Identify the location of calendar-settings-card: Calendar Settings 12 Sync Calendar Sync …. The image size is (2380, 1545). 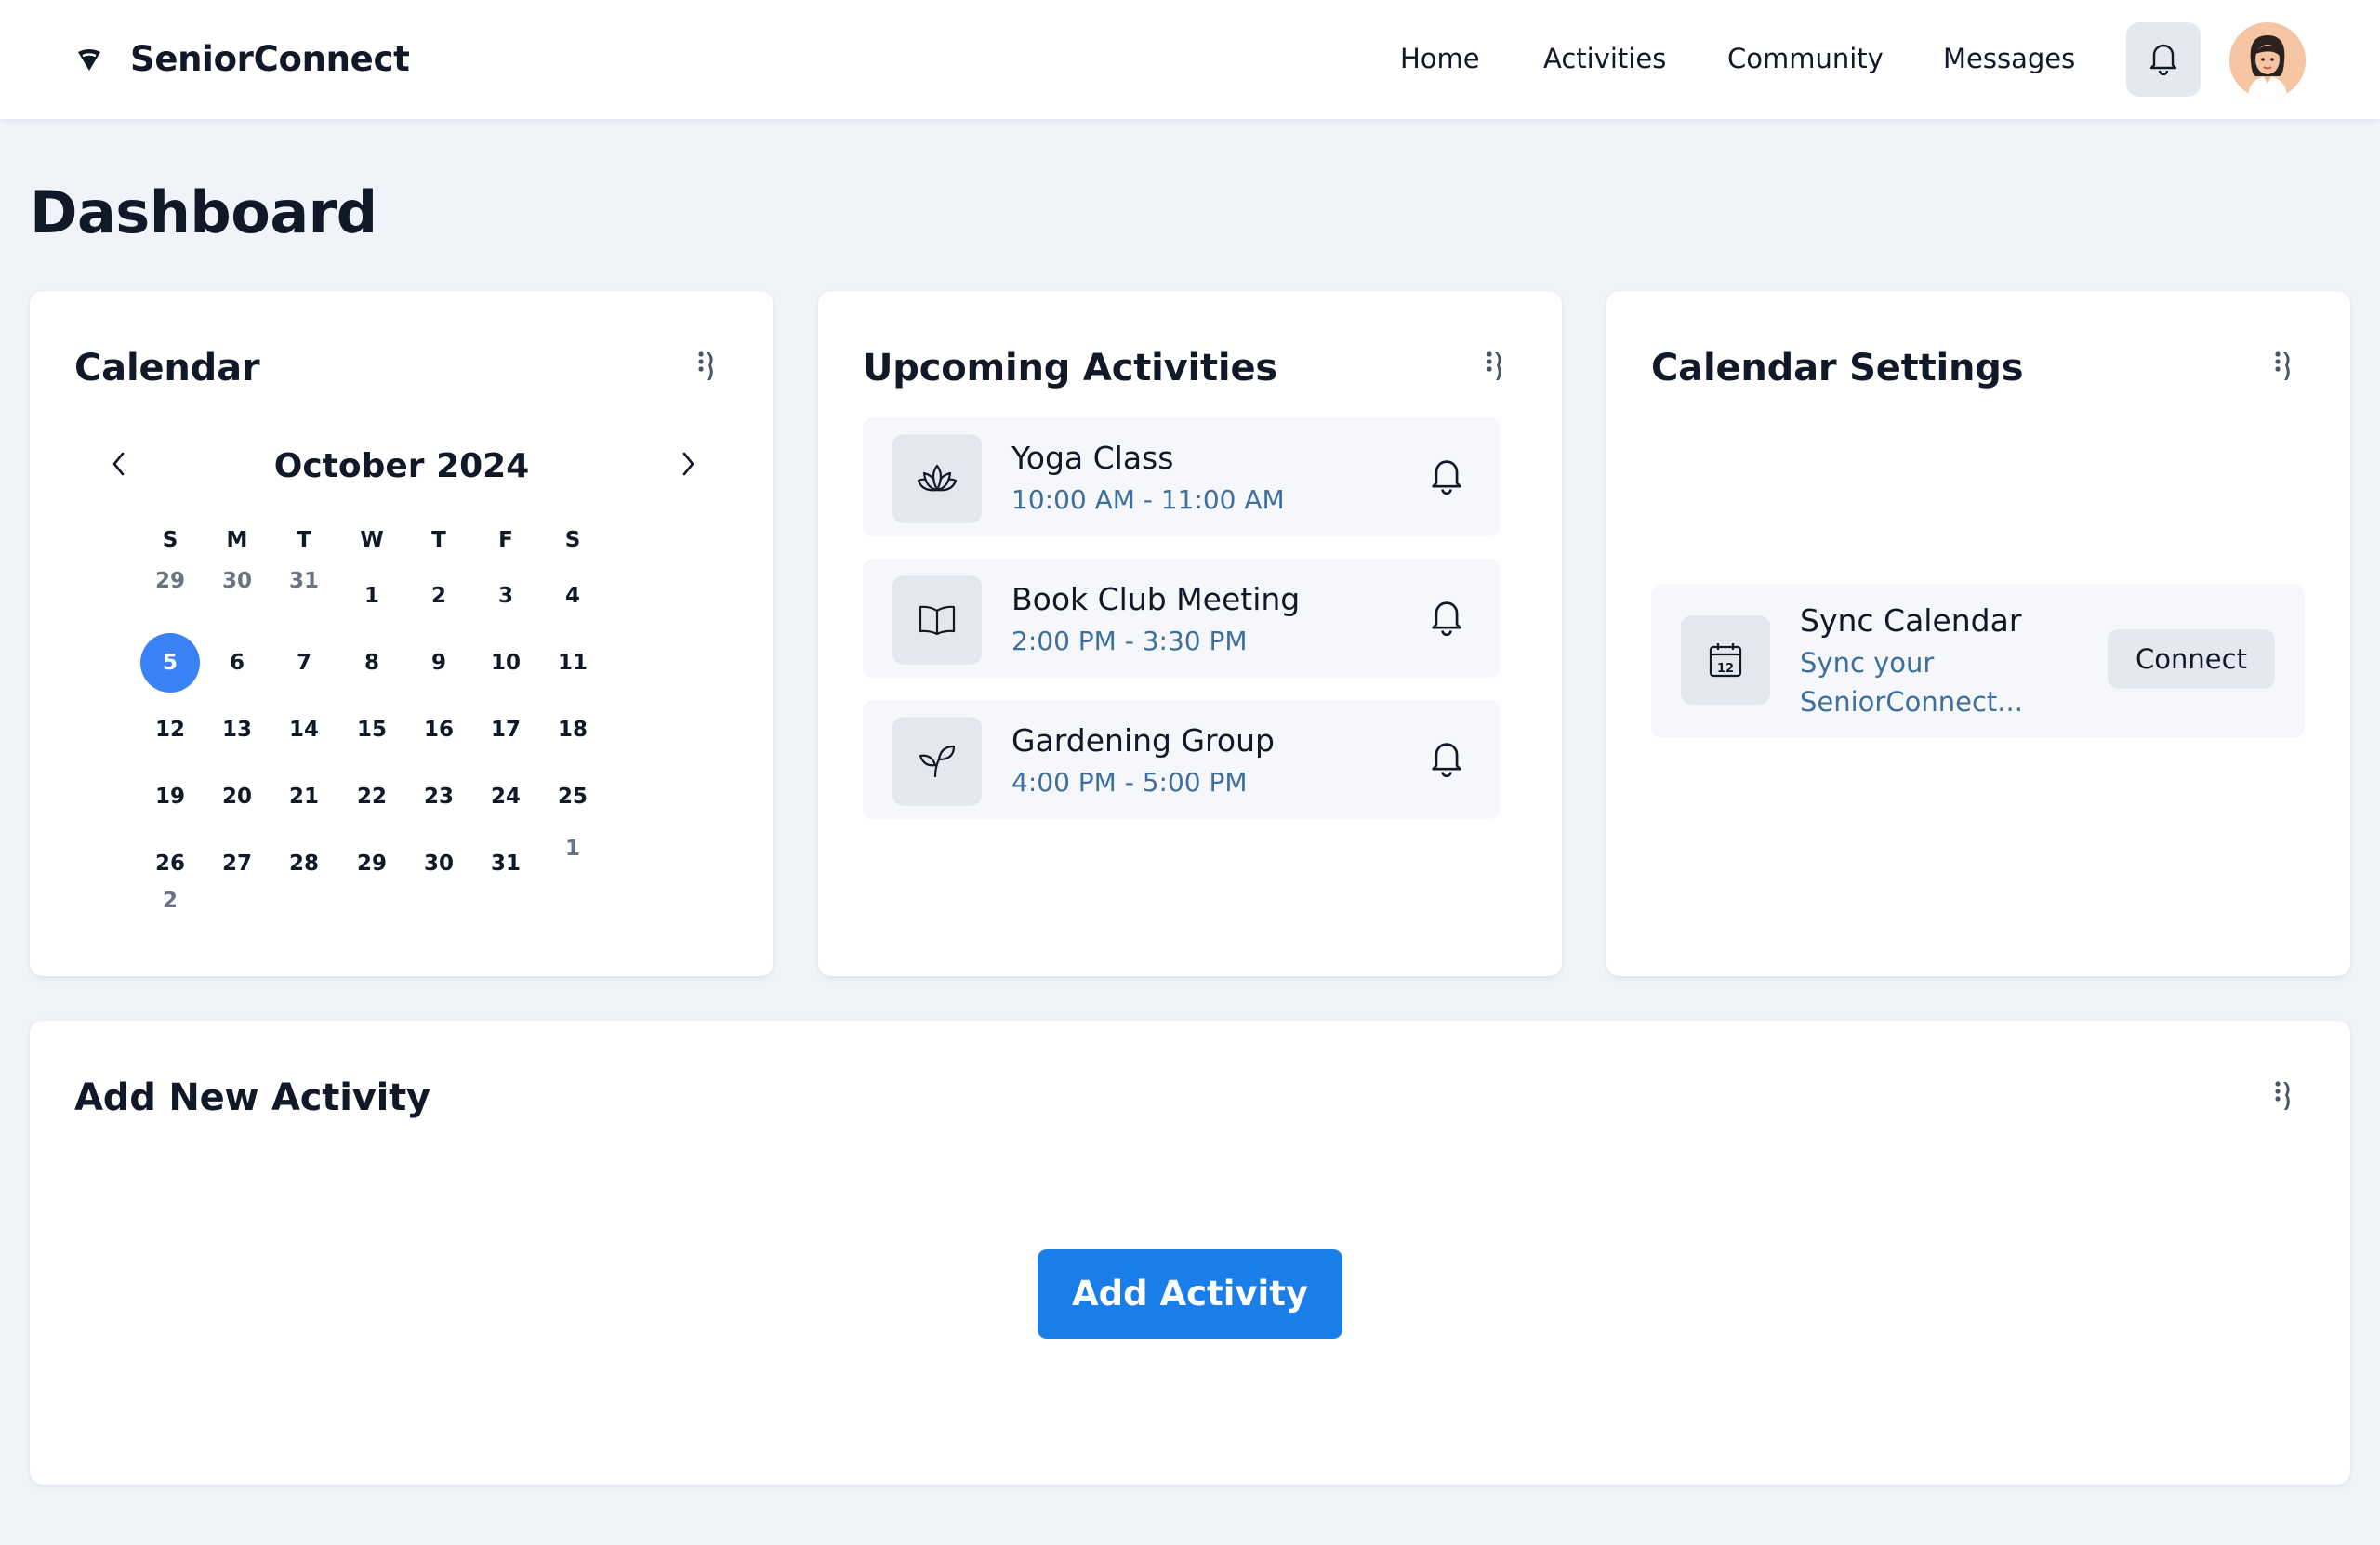
(1978, 634).